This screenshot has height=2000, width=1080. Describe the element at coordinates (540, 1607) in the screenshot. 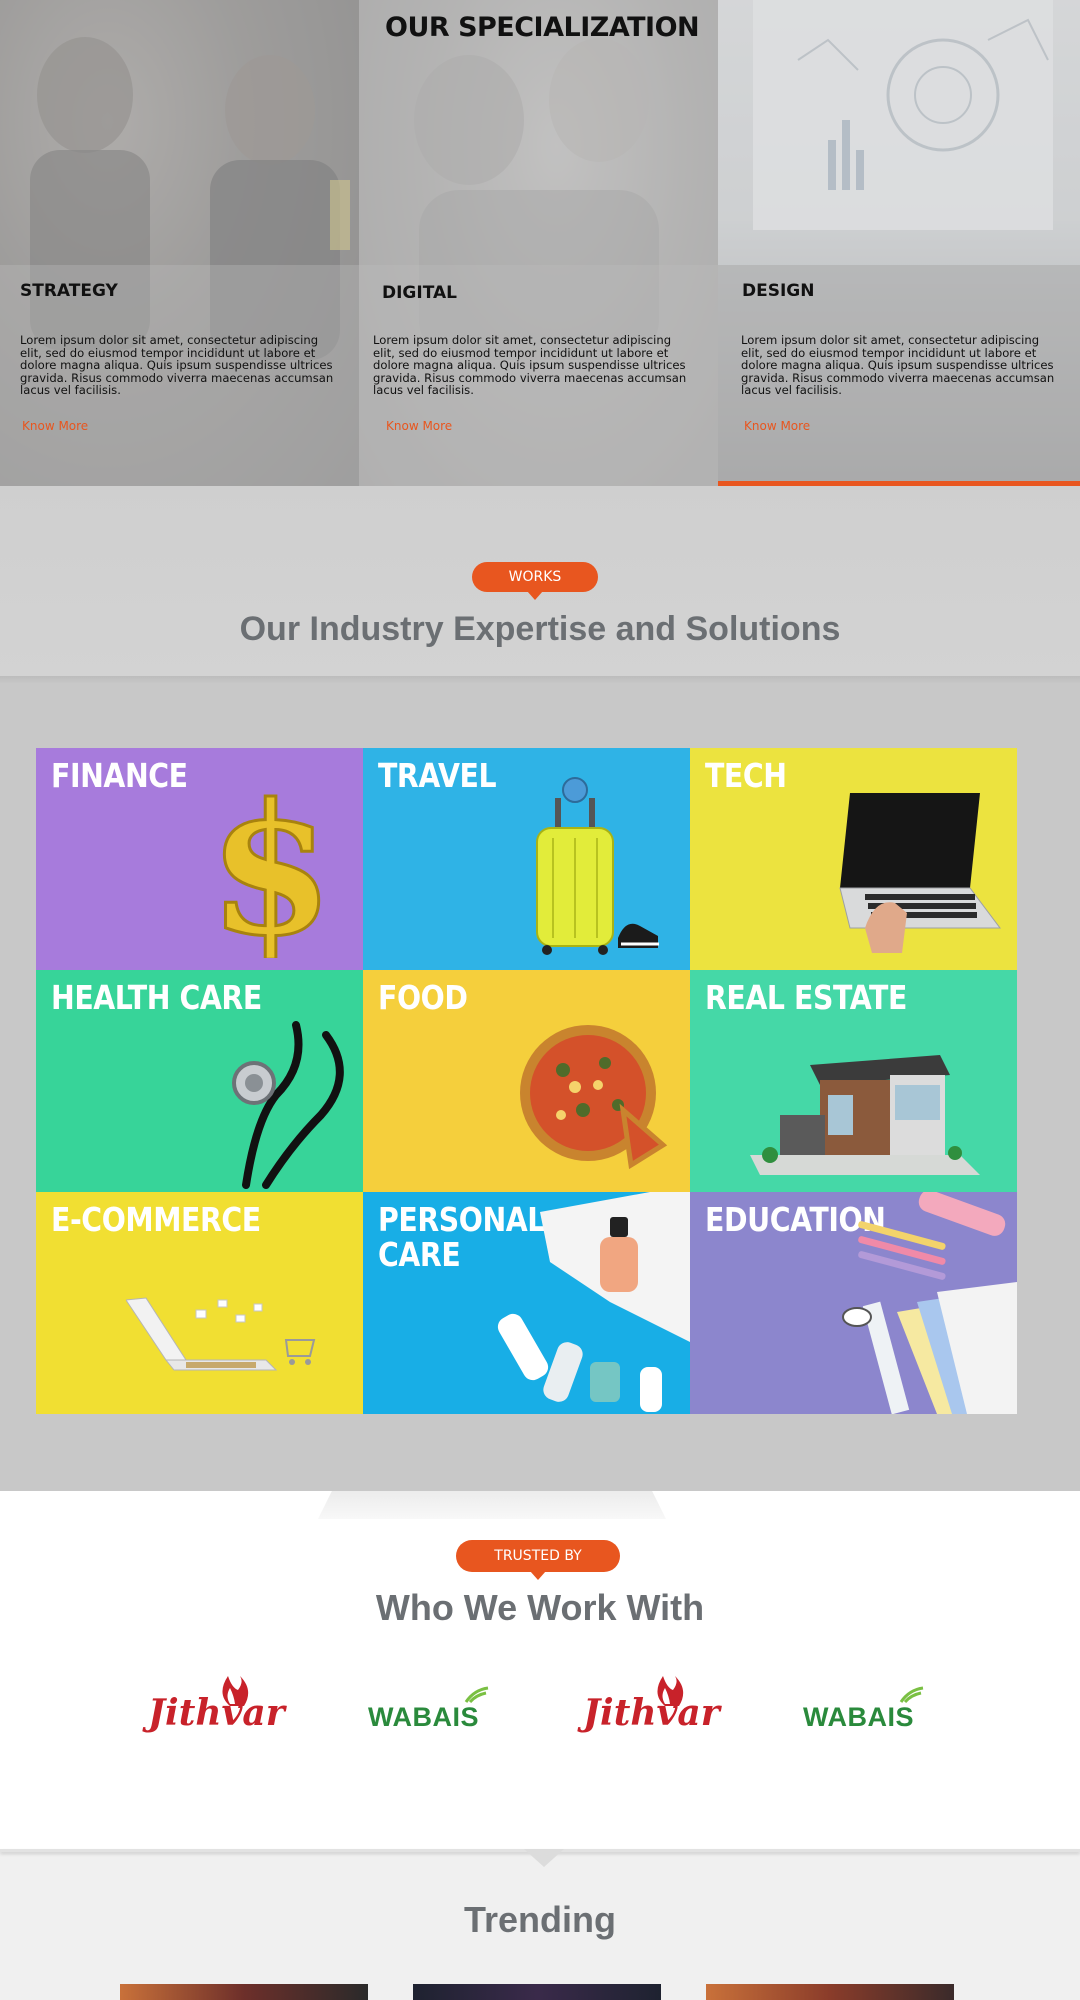

I see `who-we-work-with-heading: Who We Work With` at that location.